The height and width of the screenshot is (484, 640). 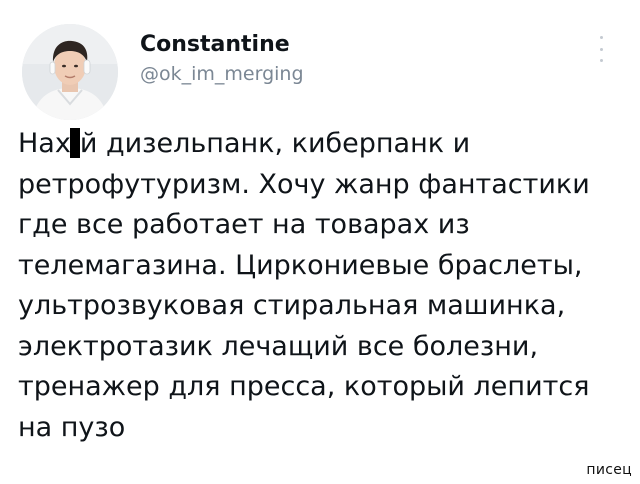 I want to click on tweet-line-4: телемагазина. Циркониевые браслеты,, so click(x=300, y=265).